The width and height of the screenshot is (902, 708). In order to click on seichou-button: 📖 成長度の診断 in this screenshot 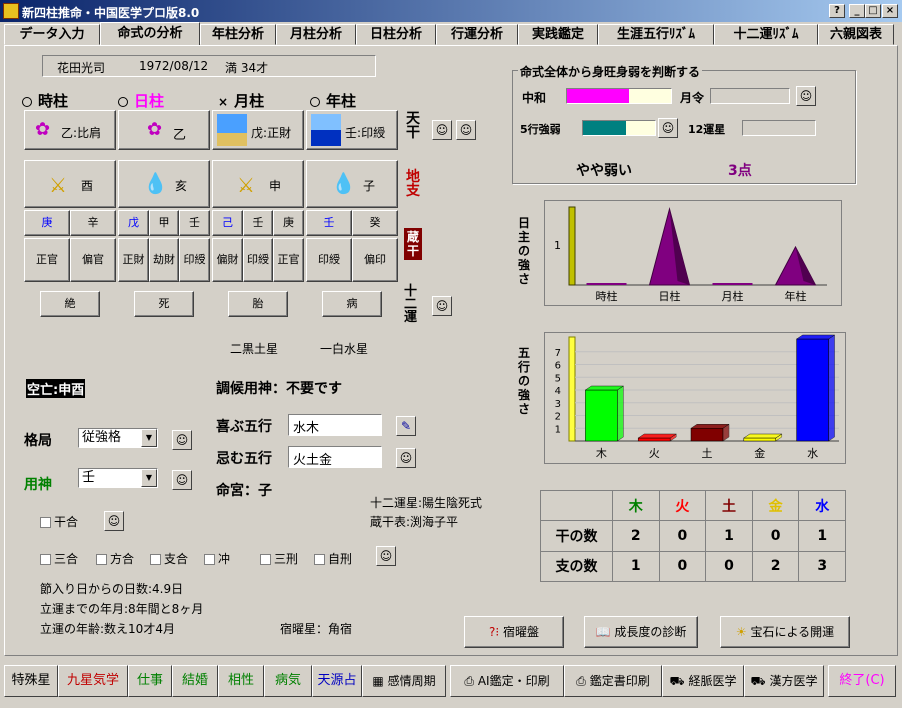, I will do `click(641, 632)`.